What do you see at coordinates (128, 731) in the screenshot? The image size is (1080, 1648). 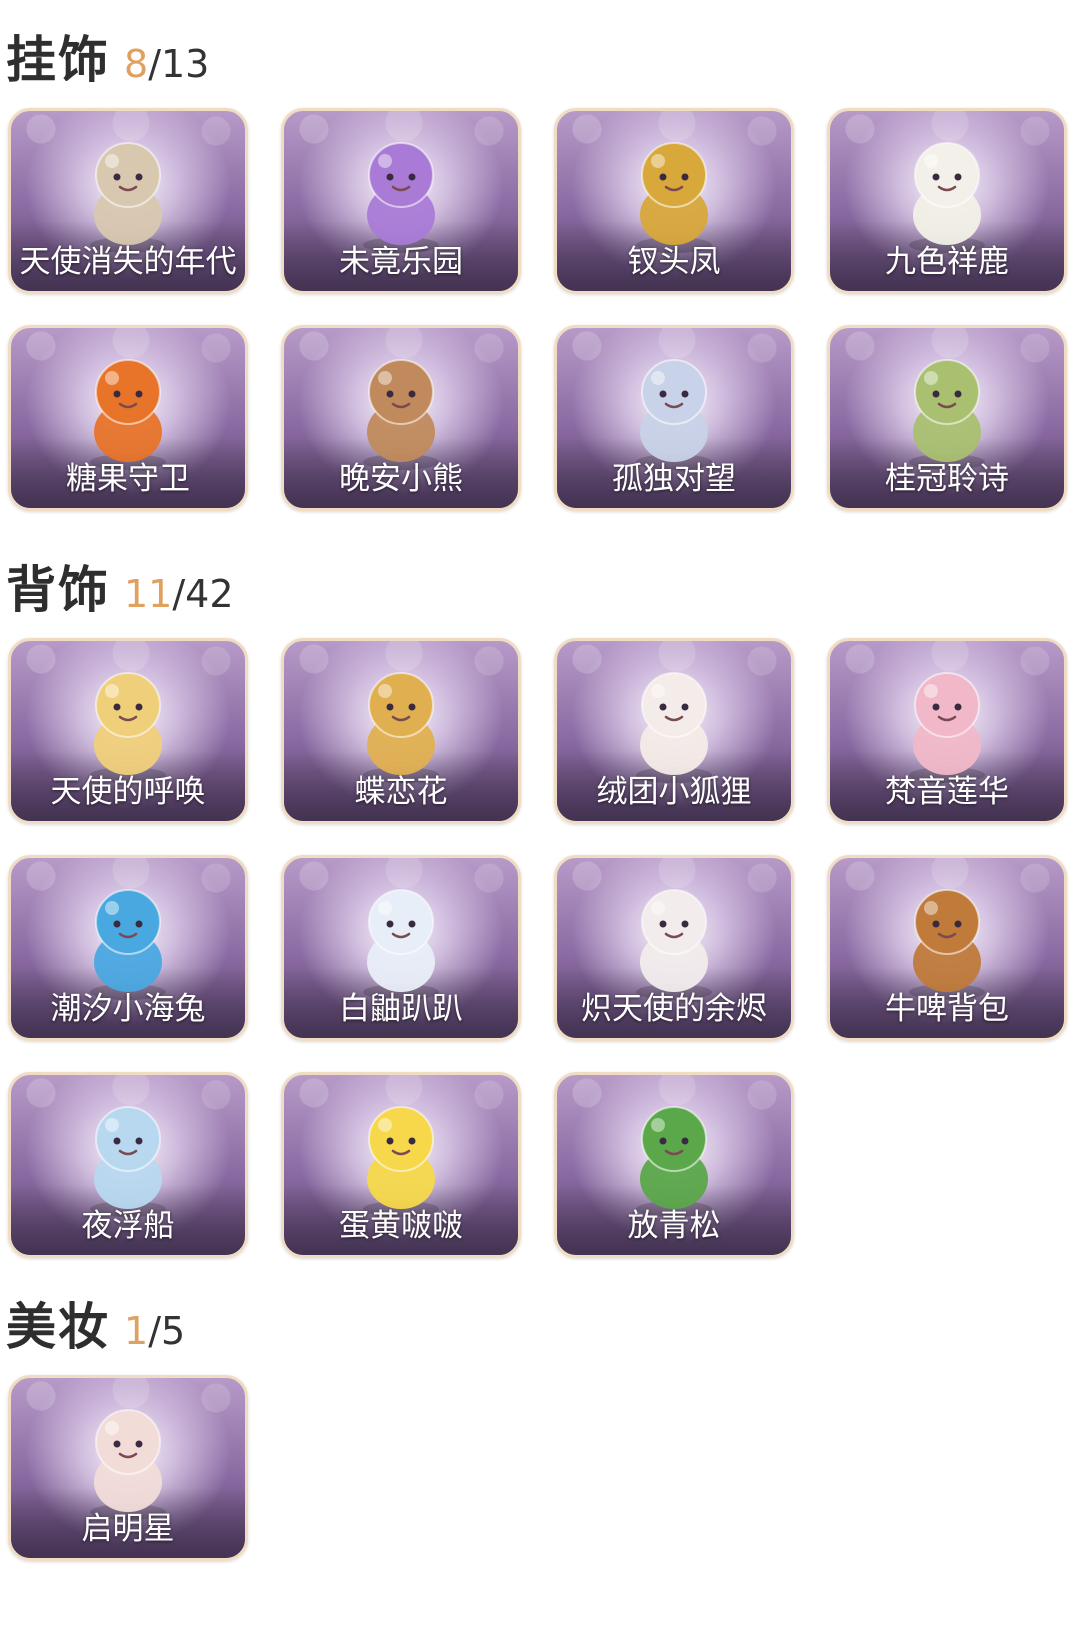 I see `item-card: 天使的呼唤` at bounding box center [128, 731].